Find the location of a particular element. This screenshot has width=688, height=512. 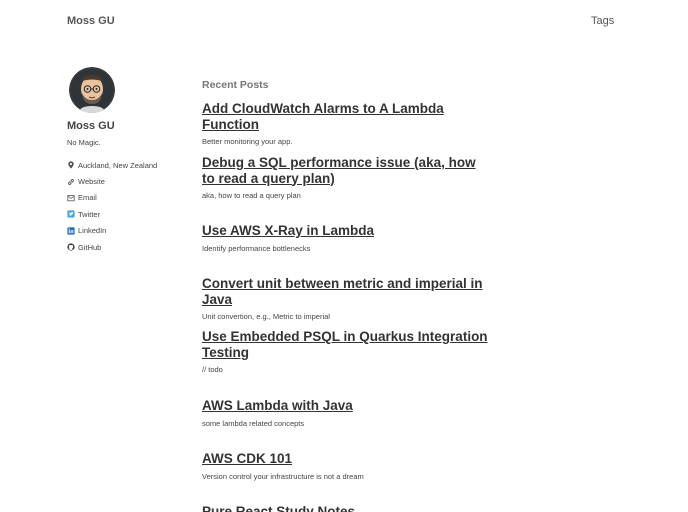

link-github: GitHub is located at coordinates (112, 247).